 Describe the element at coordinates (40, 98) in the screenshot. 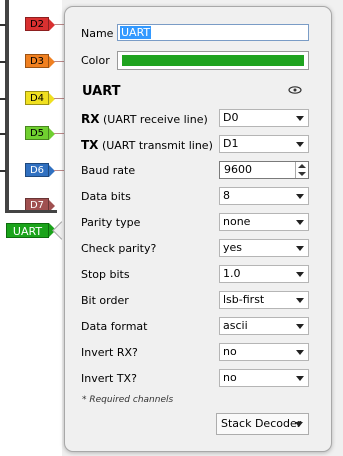

I see `channel-label-d4: D4` at that location.